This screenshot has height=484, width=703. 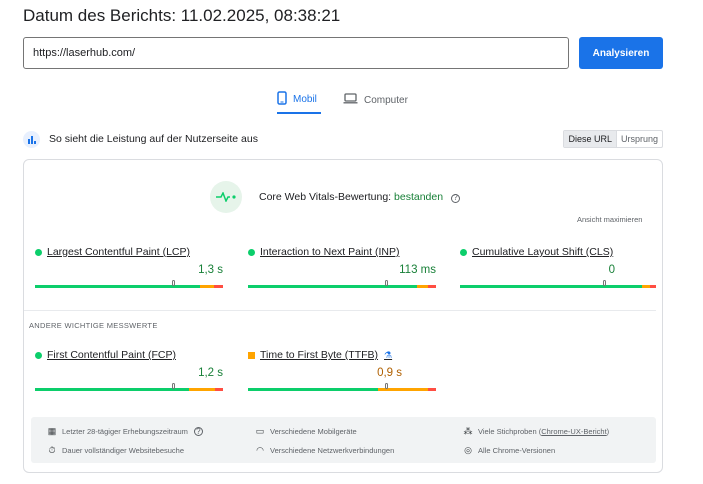 I want to click on devices-icon: ▭, so click(x=260, y=431).